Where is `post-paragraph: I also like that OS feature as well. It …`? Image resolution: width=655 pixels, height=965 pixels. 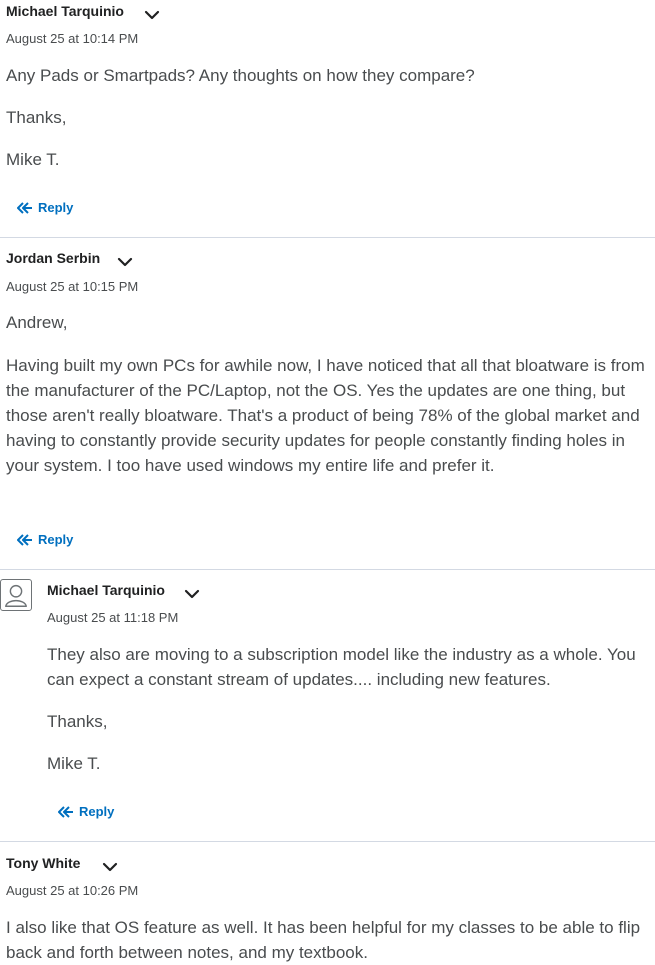 post-paragraph: I also like that OS feature as well. It … is located at coordinates (323, 940).